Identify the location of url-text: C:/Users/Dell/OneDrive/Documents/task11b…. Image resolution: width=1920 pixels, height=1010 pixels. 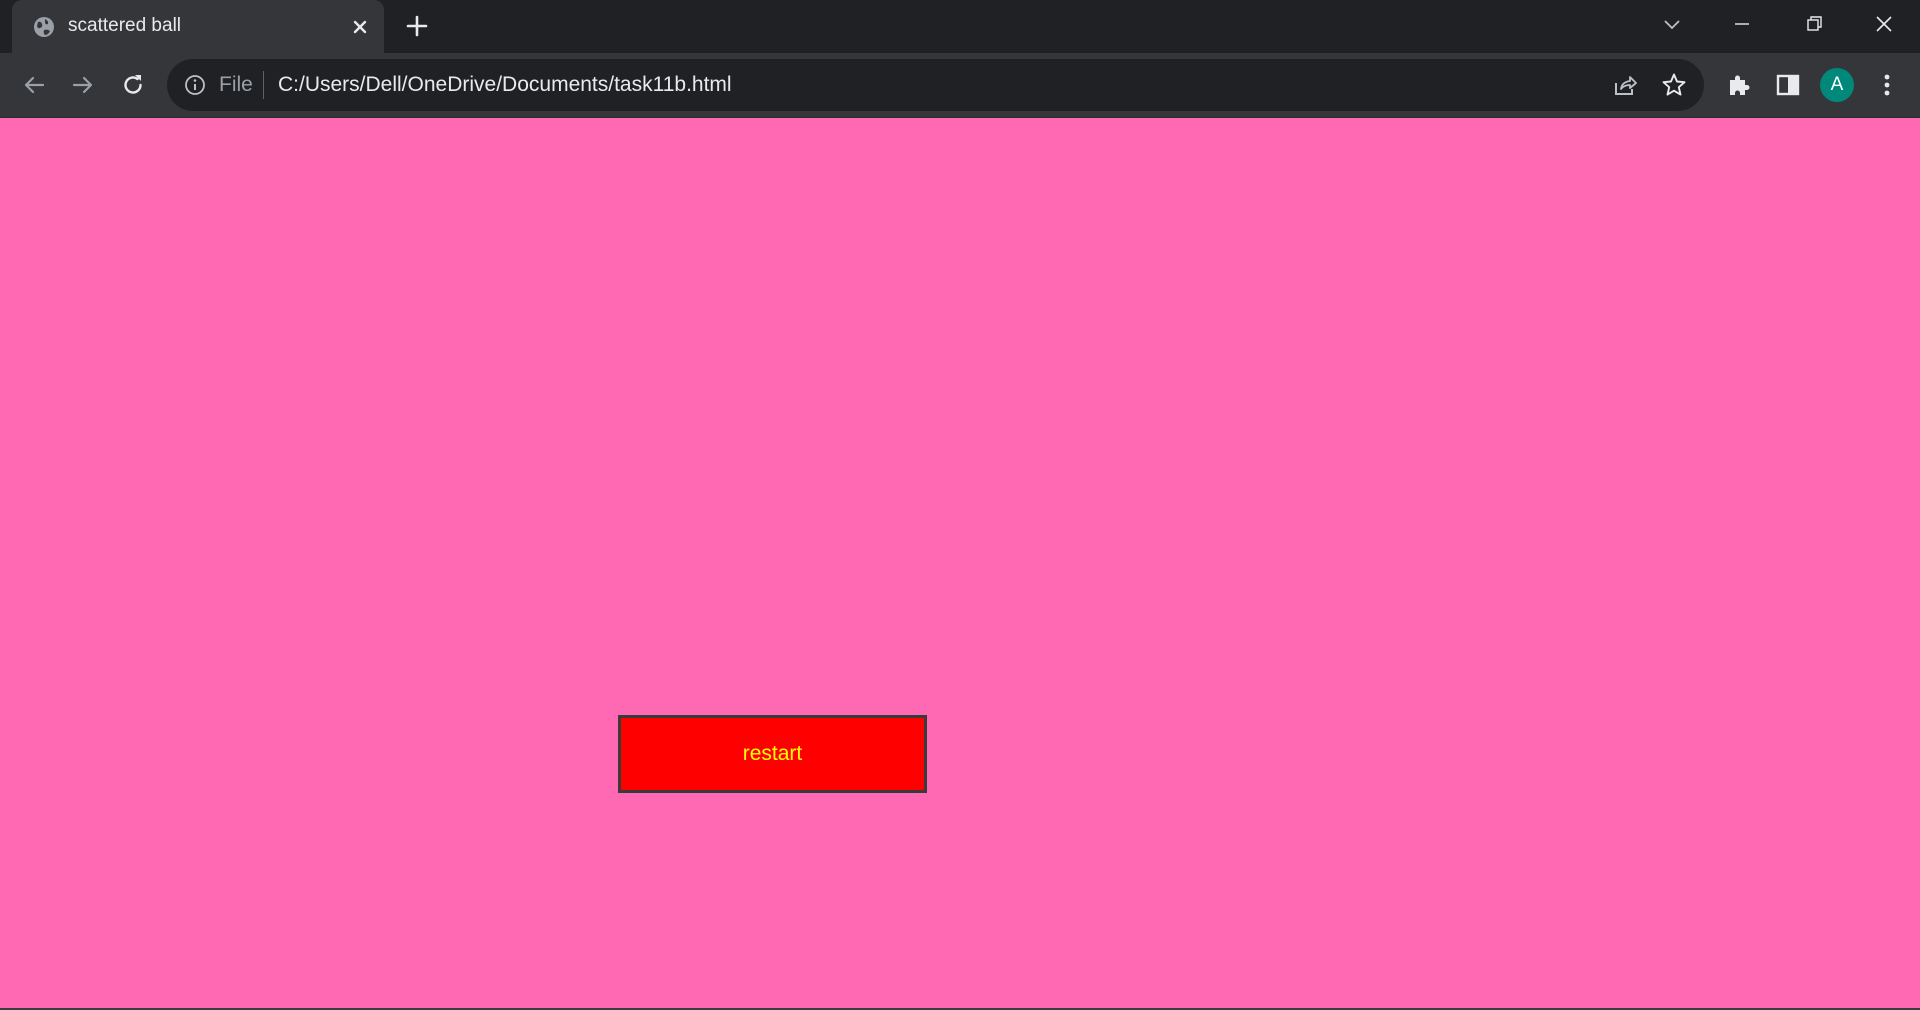
(505, 84).